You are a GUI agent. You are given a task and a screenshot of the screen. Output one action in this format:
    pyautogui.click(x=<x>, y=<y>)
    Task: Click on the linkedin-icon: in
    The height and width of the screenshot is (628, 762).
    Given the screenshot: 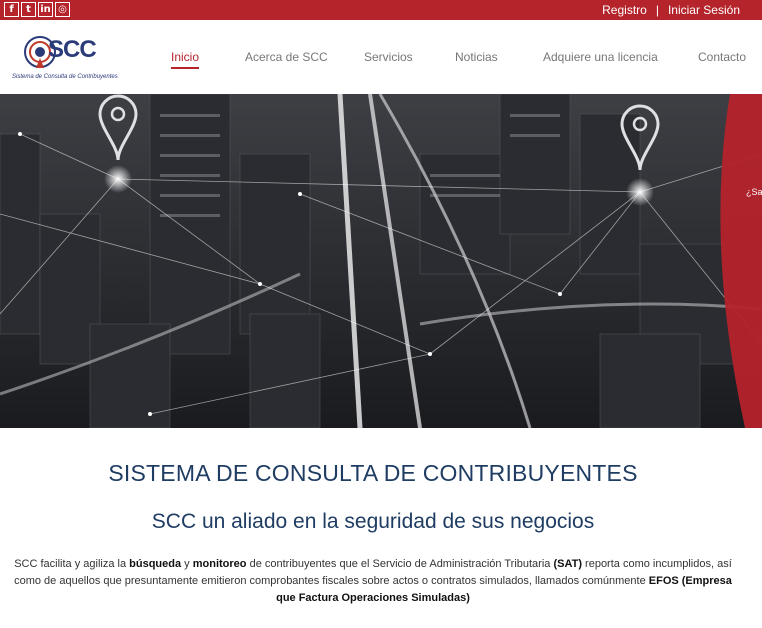 What is the action you would take?
    pyautogui.click(x=45, y=9)
    